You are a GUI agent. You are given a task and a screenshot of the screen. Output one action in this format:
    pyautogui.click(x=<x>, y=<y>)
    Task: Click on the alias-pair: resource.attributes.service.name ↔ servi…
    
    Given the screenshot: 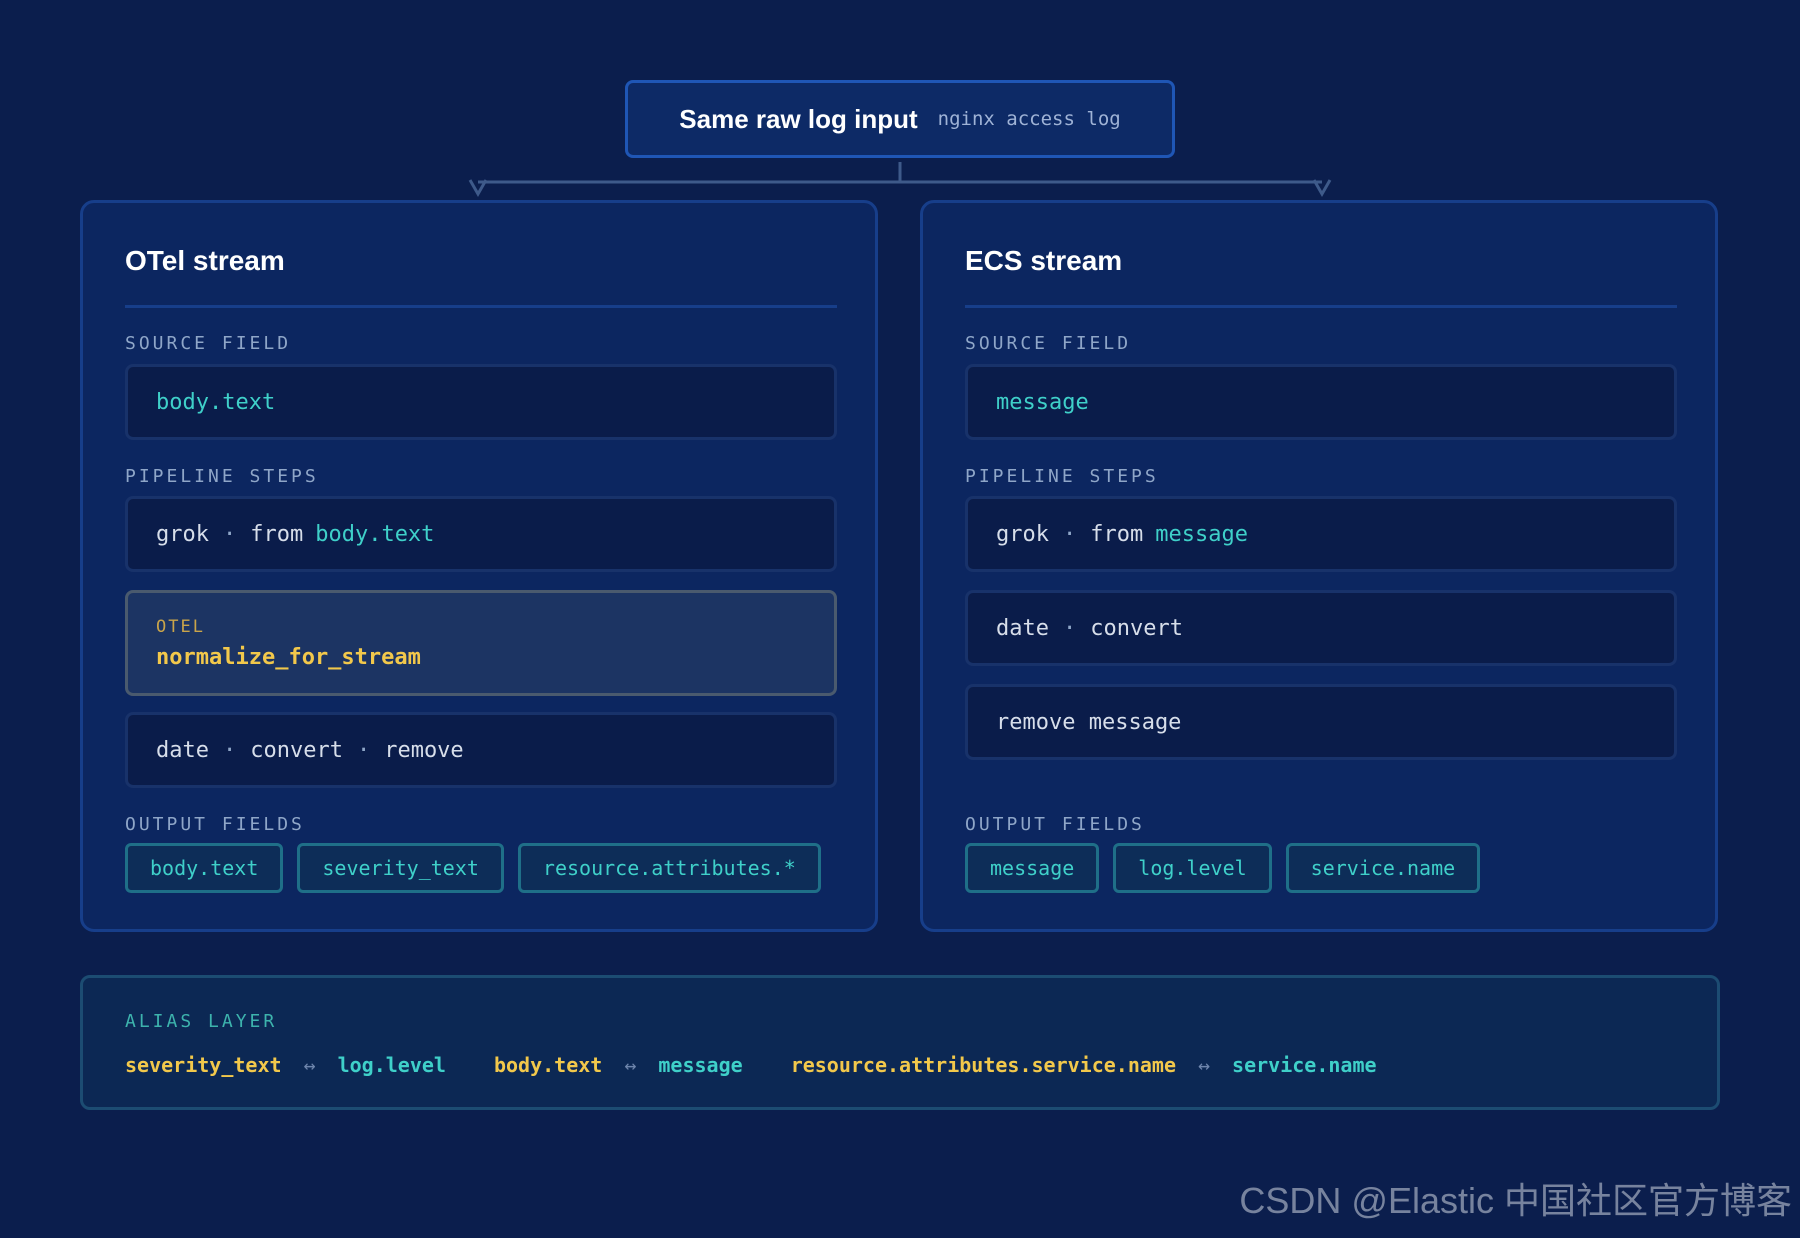 What is the action you would take?
    pyautogui.click(x=1084, y=1065)
    